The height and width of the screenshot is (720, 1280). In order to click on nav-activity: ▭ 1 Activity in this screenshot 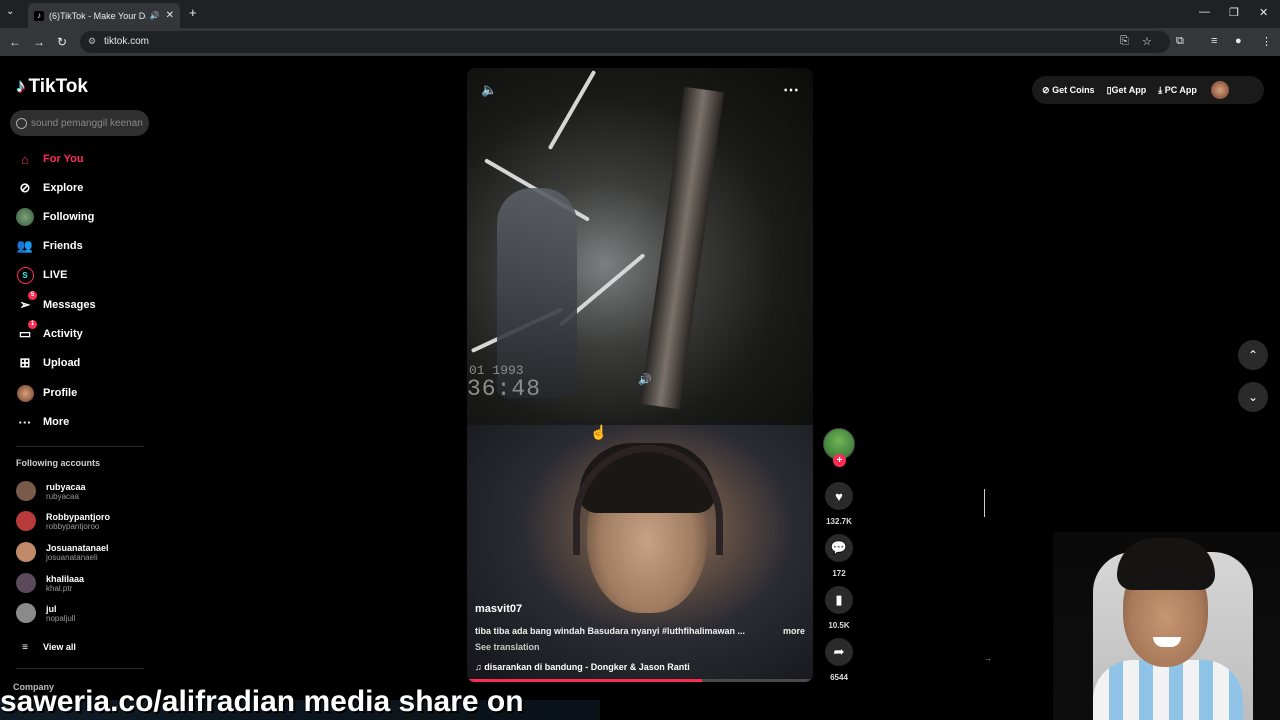, I will do `click(49, 331)`.